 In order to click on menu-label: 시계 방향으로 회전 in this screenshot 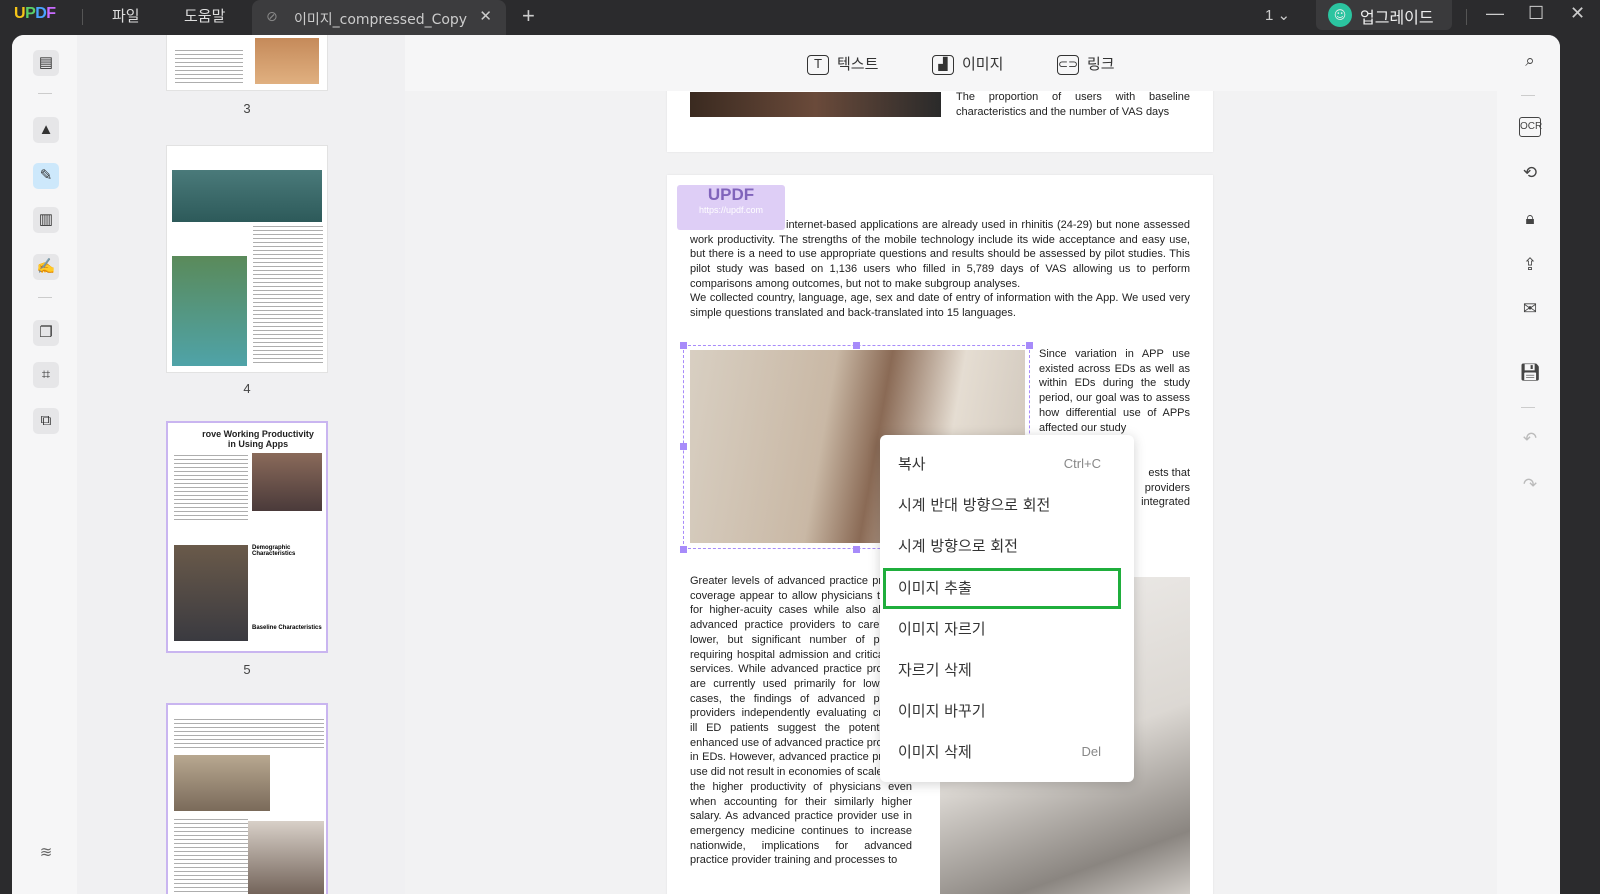, I will do `click(958, 546)`.